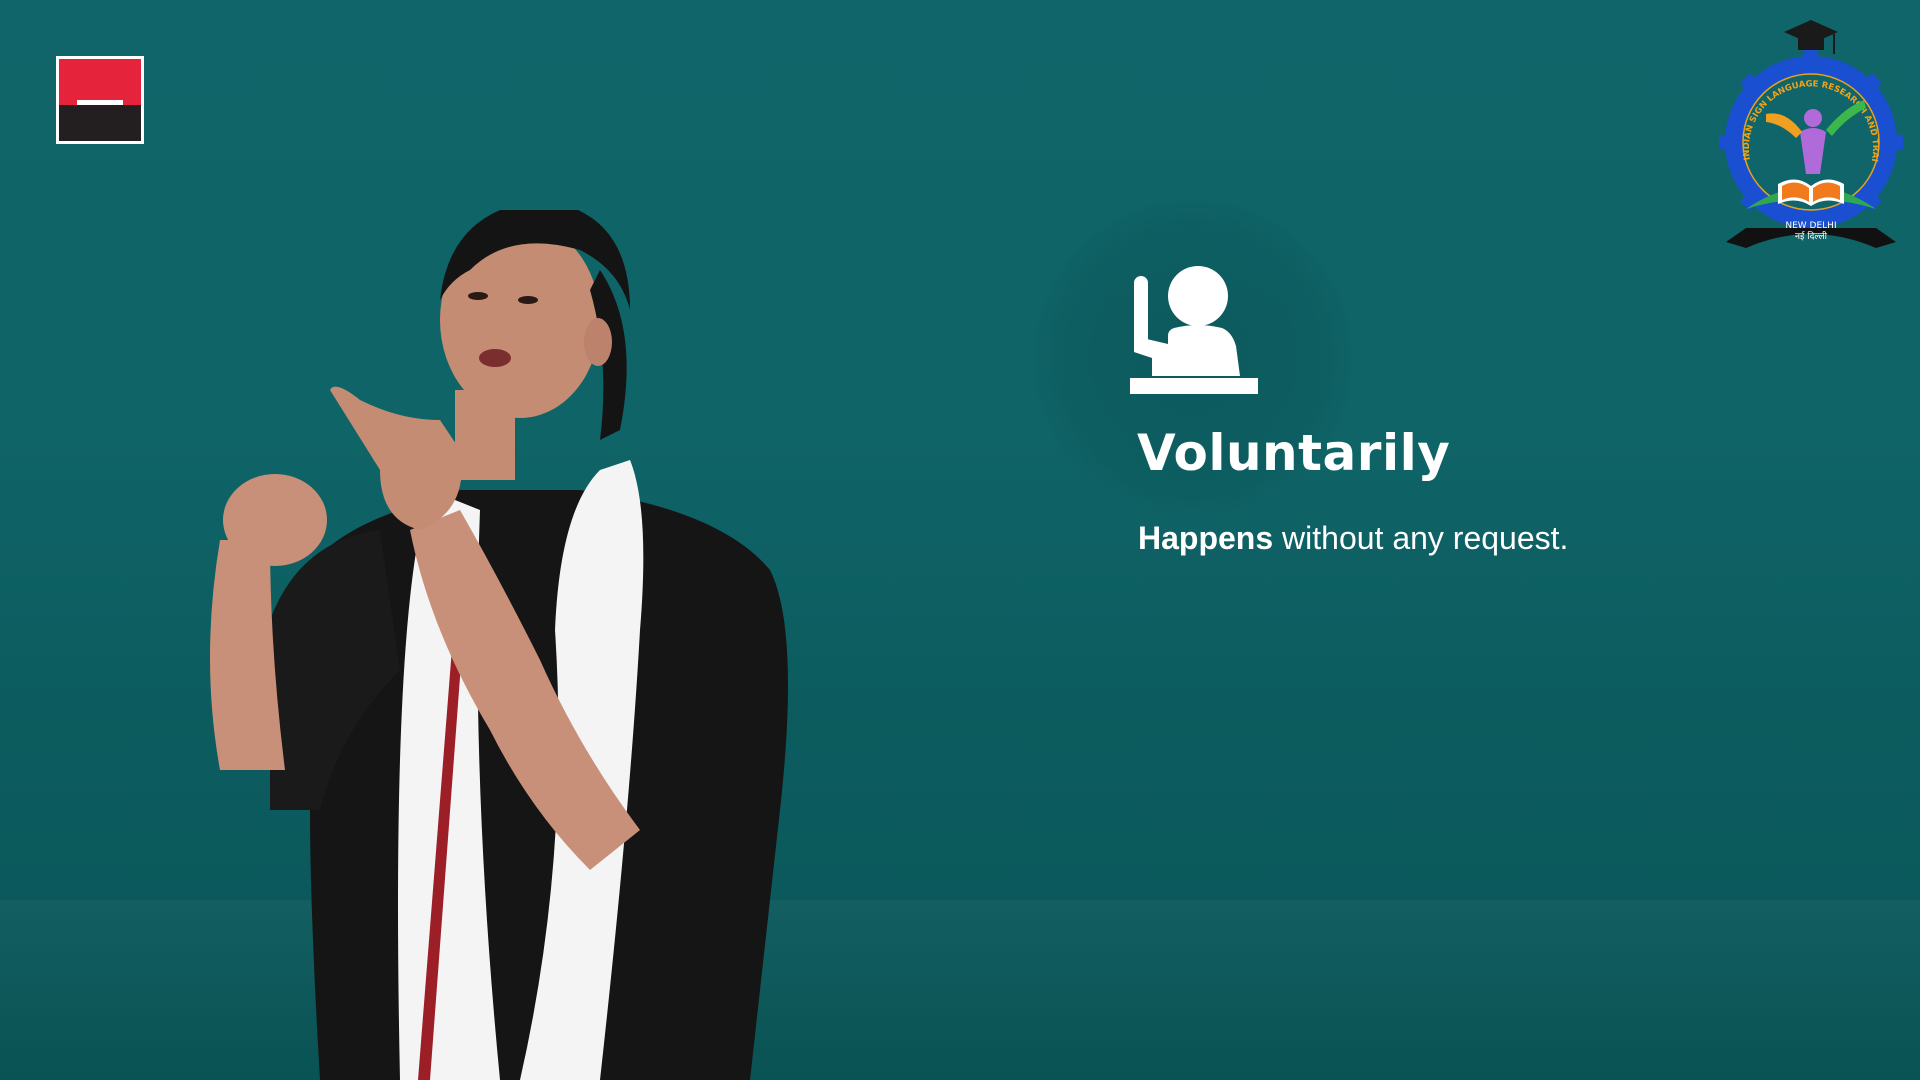  What do you see at coordinates (1421, 538) in the screenshot?
I see `description-rest: without any request.` at bounding box center [1421, 538].